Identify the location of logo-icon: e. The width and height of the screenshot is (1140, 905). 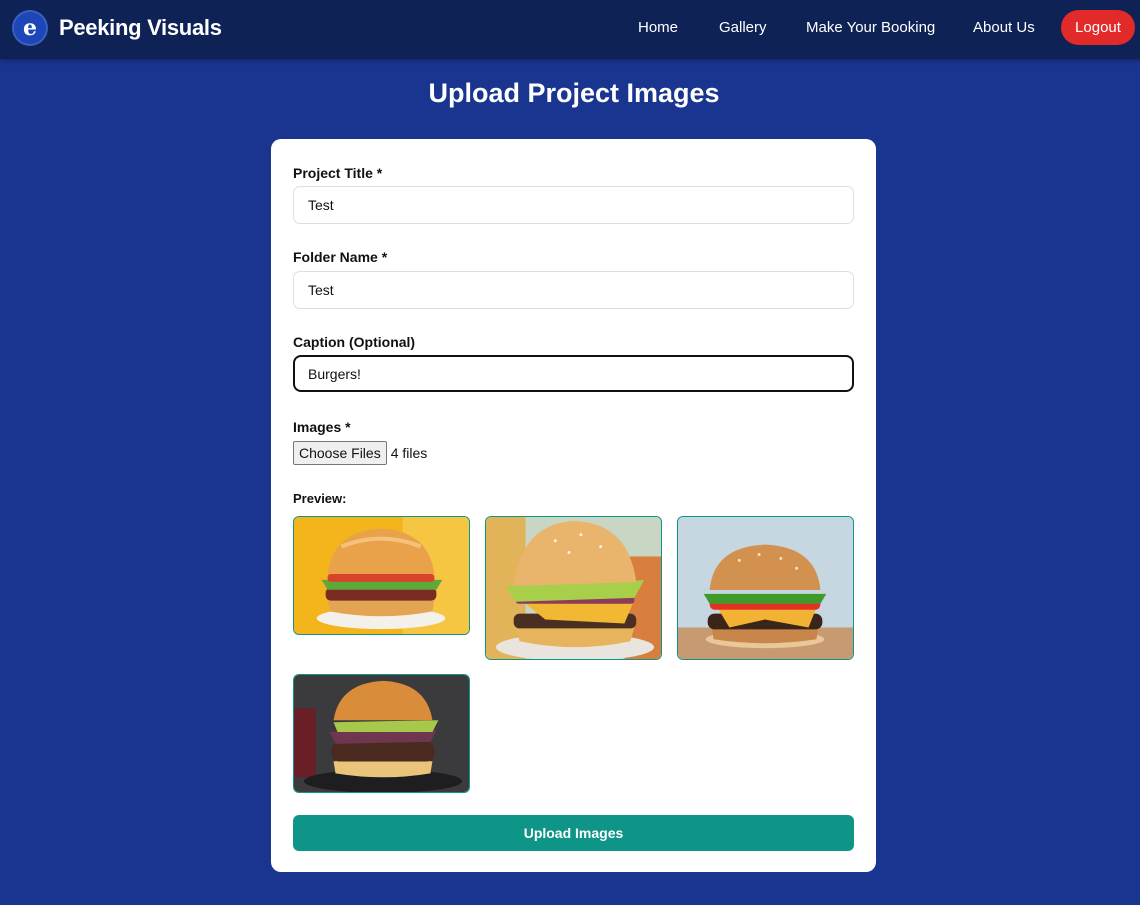
(30, 28).